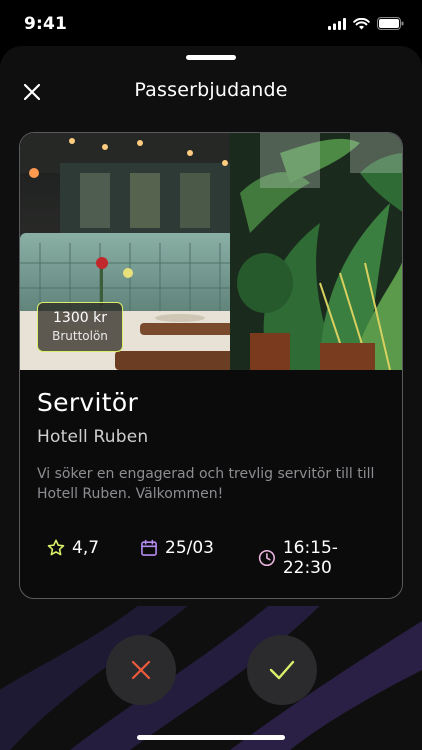  What do you see at coordinates (216, 558) in the screenshot?
I see `job-meta: 4,7 25/03 16:15-22:30` at bounding box center [216, 558].